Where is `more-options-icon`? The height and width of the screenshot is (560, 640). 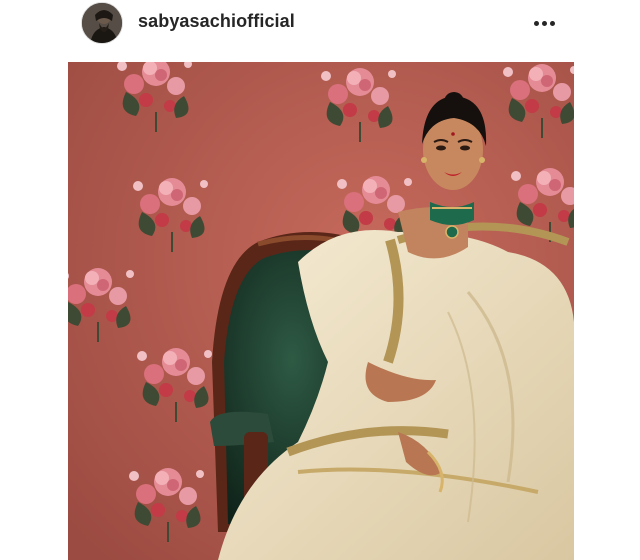
more-options-icon is located at coordinates (544, 23).